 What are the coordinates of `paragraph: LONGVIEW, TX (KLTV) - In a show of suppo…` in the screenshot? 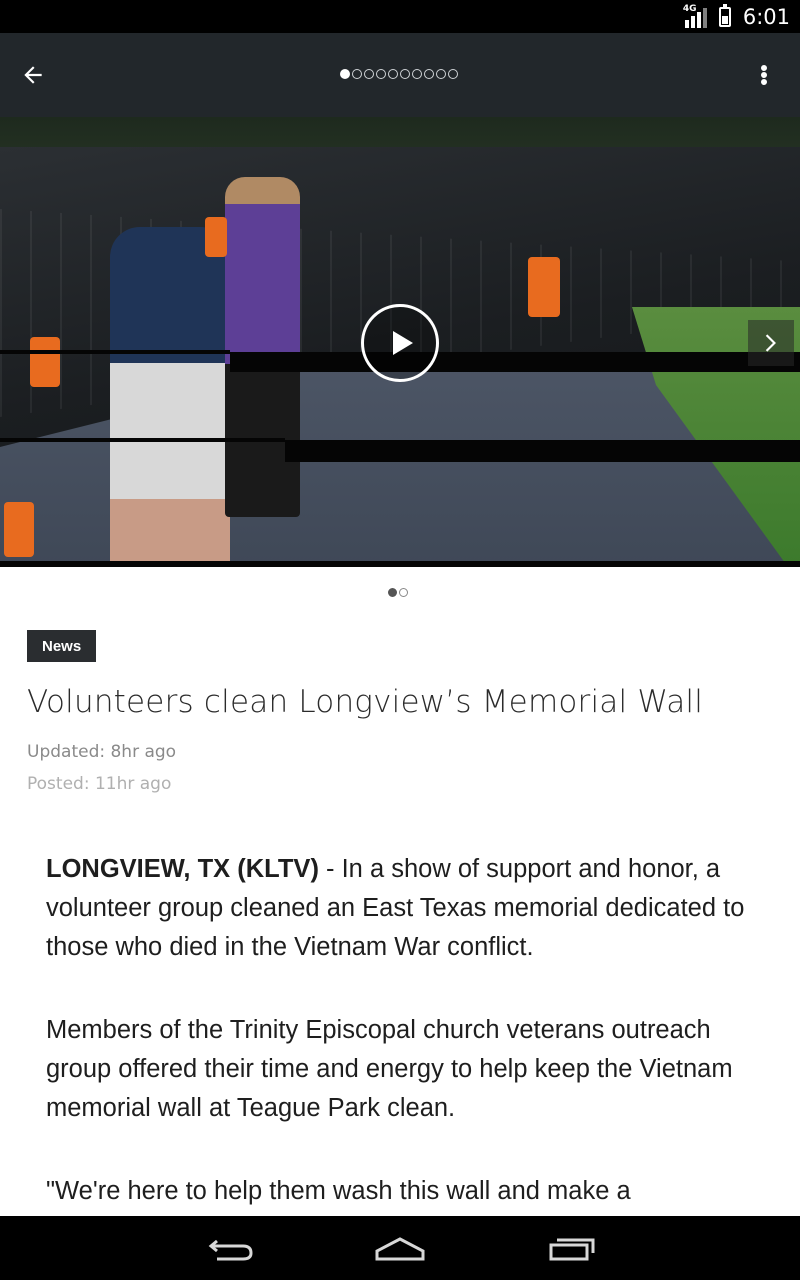 It's located at (395, 908).